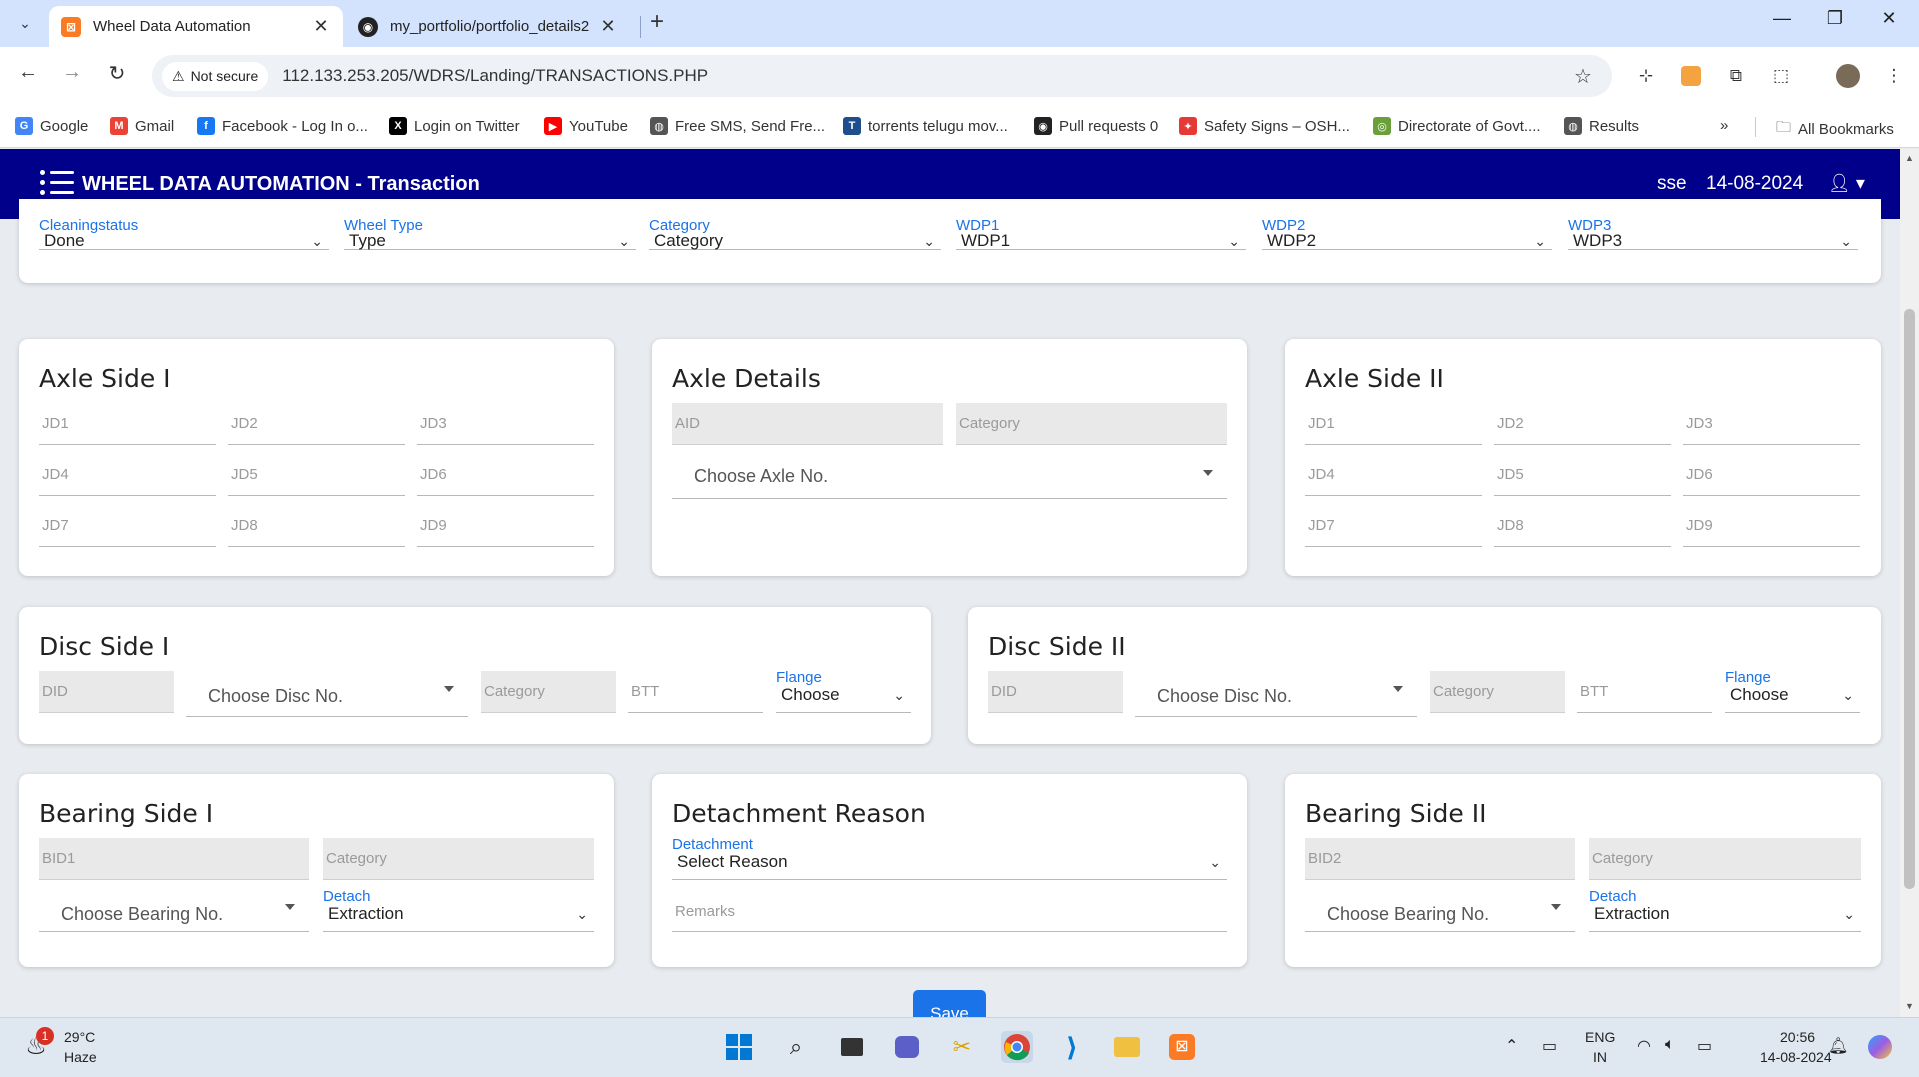 This screenshot has width=1919, height=1077. I want to click on scroll-down-icon: ▼, so click(1909, 1006).